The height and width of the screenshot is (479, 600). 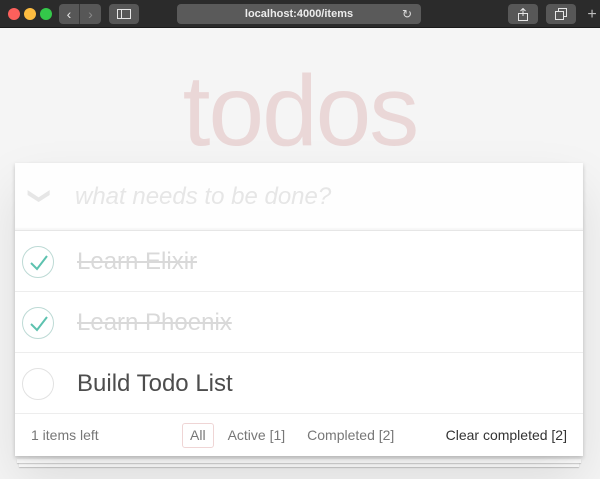 I want to click on todo-label: Learn Elixir, so click(x=137, y=261).